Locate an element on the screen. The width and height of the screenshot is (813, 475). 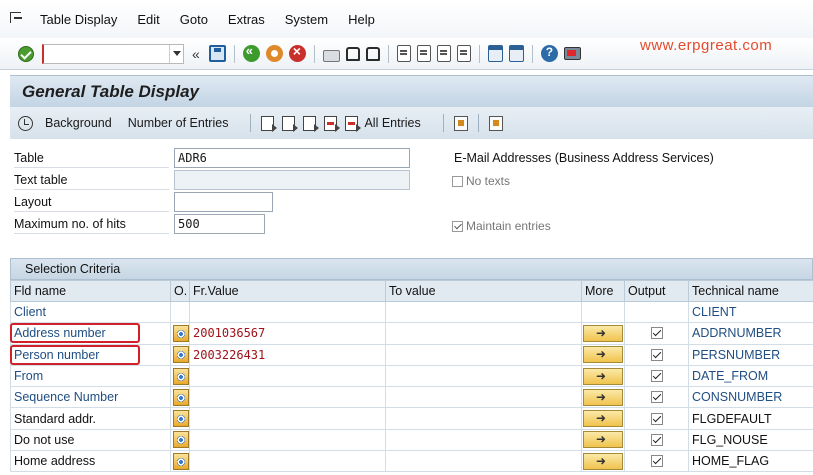
fld-name-cell: Do not use is located at coordinates (90, 440).